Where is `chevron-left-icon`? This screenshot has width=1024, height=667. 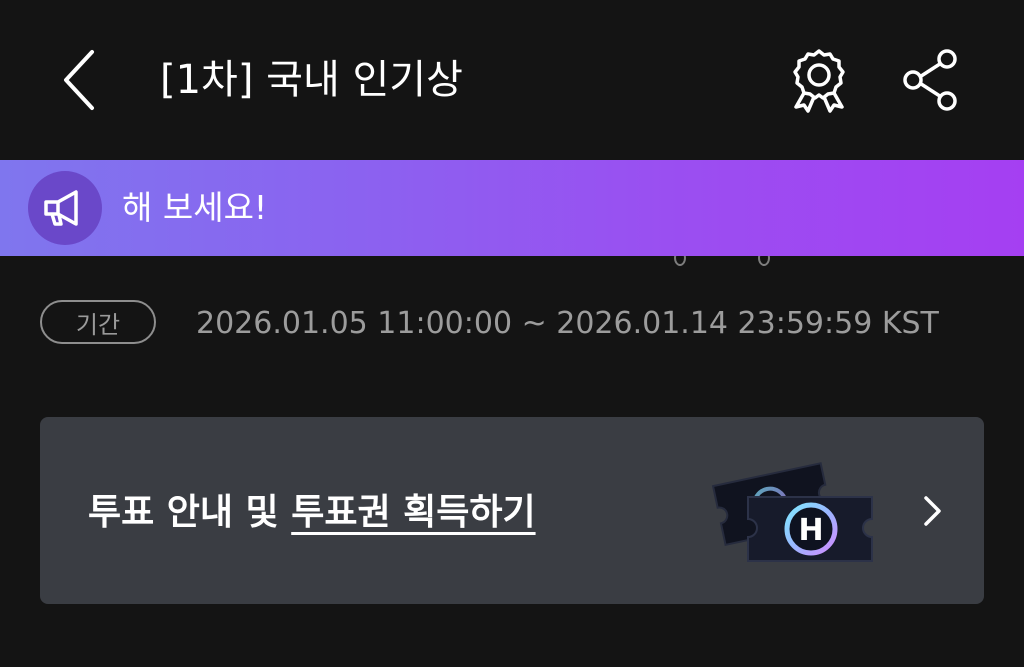
chevron-left-icon is located at coordinates (80, 82).